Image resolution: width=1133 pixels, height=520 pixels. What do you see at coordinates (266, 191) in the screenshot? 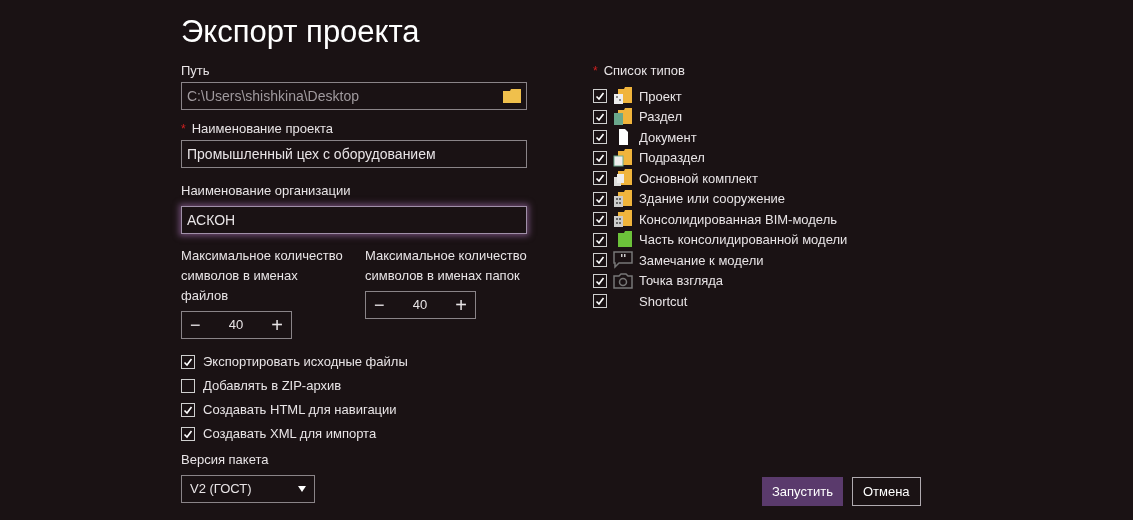
I see `field-label: Наименование организации` at bounding box center [266, 191].